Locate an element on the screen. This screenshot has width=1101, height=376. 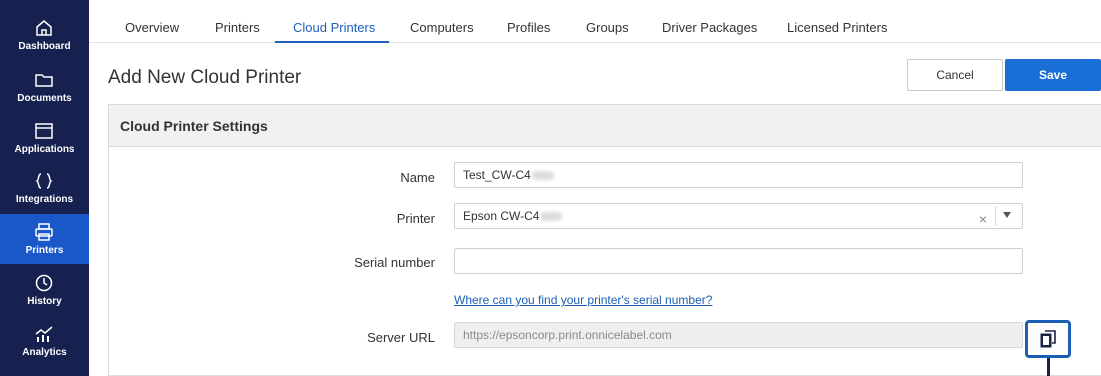
name-value: Test_CW-C4 is located at coordinates (497, 175).